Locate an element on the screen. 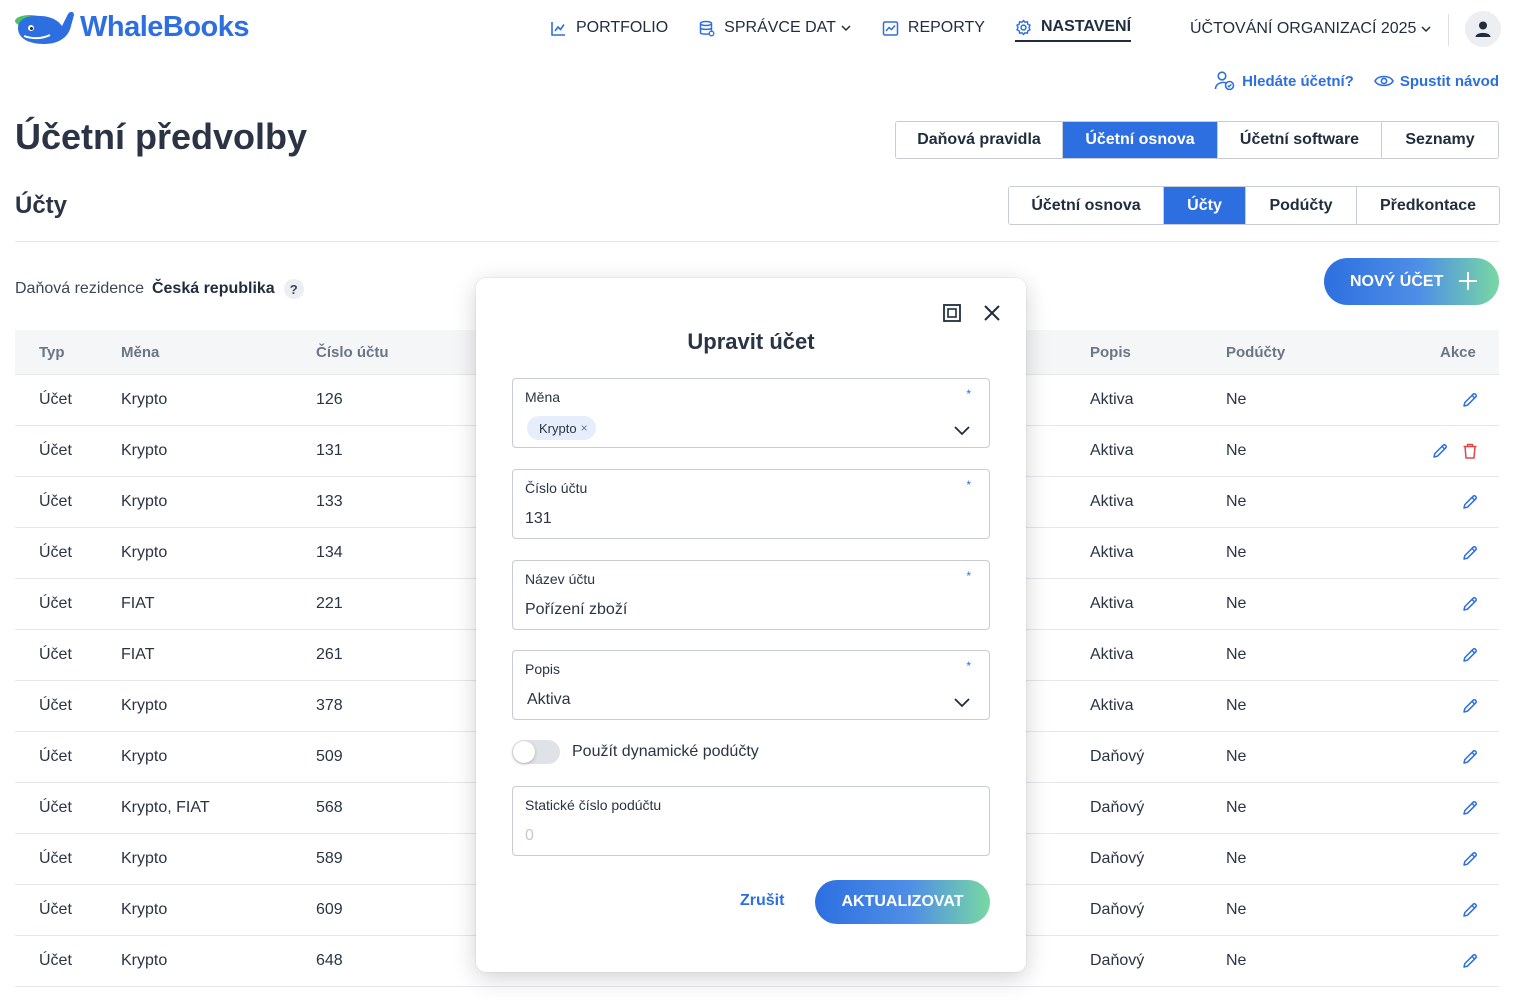 The width and height of the screenshot is (1519, 1000). cell-currency: FIAT is located at coordinates (138, 603).